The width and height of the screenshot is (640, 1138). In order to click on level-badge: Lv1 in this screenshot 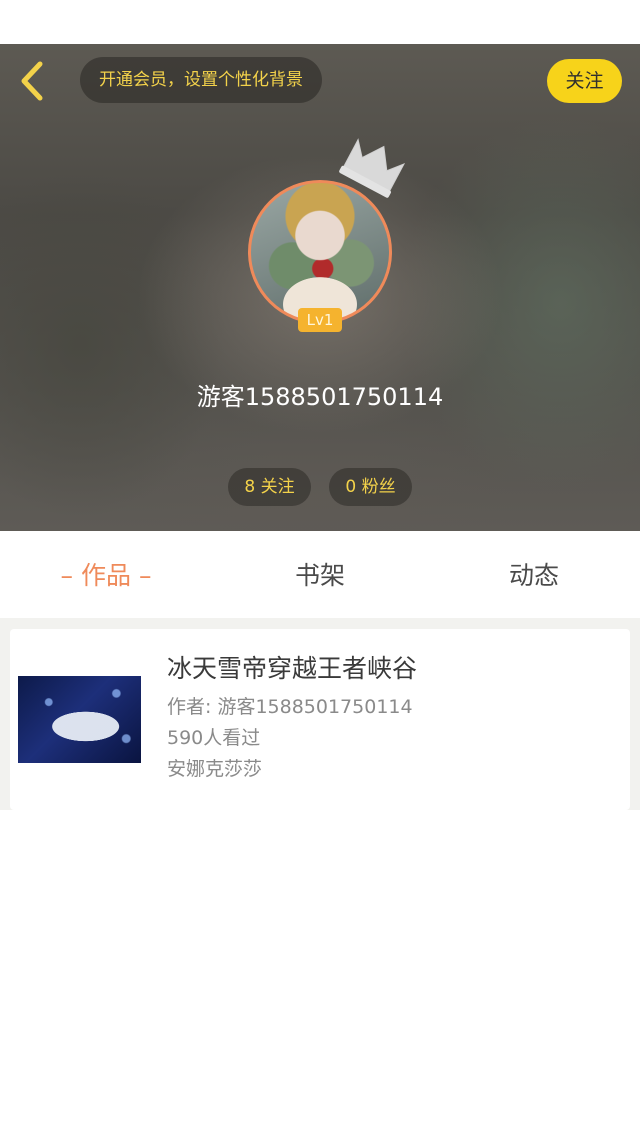, I will do `click(320, 320)`.